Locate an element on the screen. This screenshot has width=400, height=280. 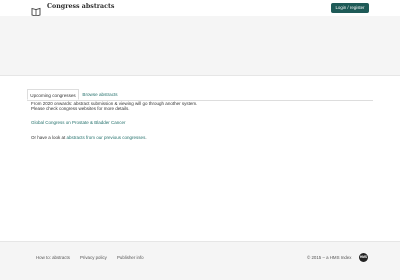
copyright-text: © 2015 – a HMS Index is located at coordinates (329, 257).